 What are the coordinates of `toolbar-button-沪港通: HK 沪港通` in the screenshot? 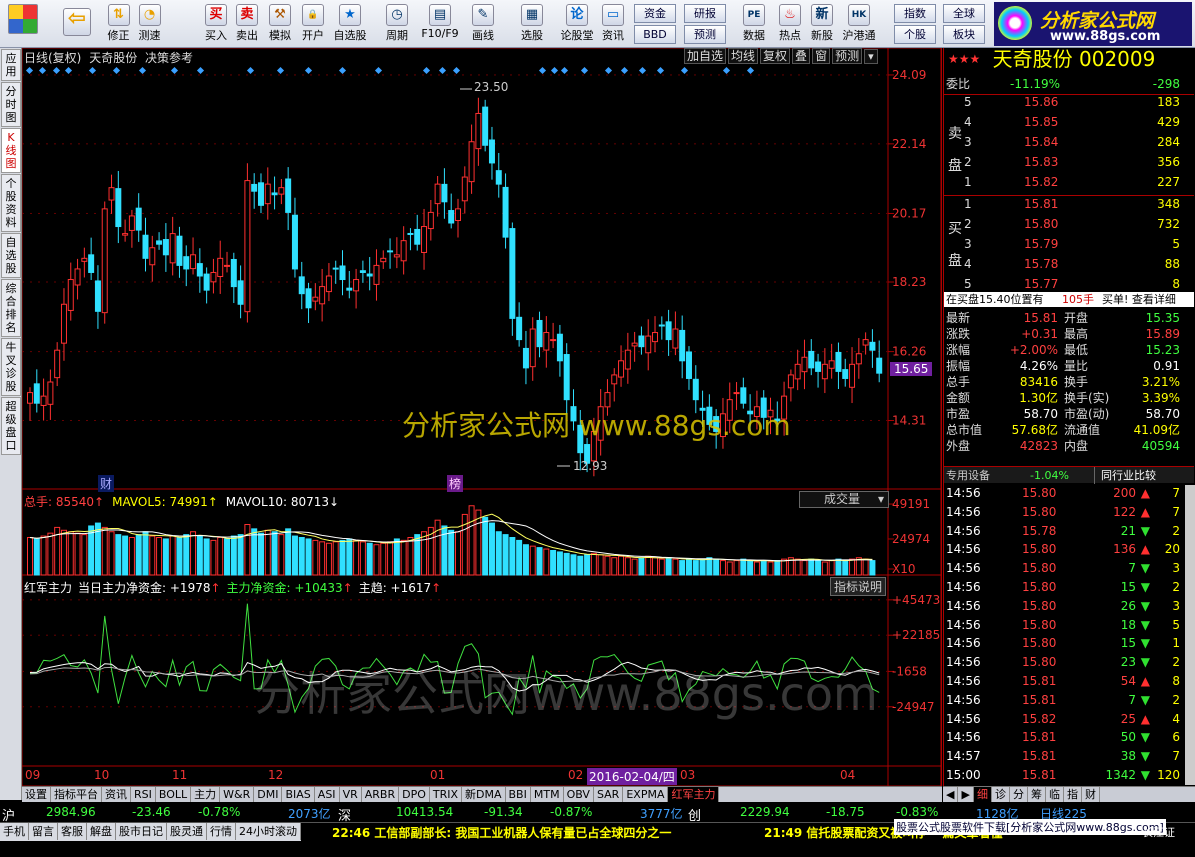 It's located at (859, 24).